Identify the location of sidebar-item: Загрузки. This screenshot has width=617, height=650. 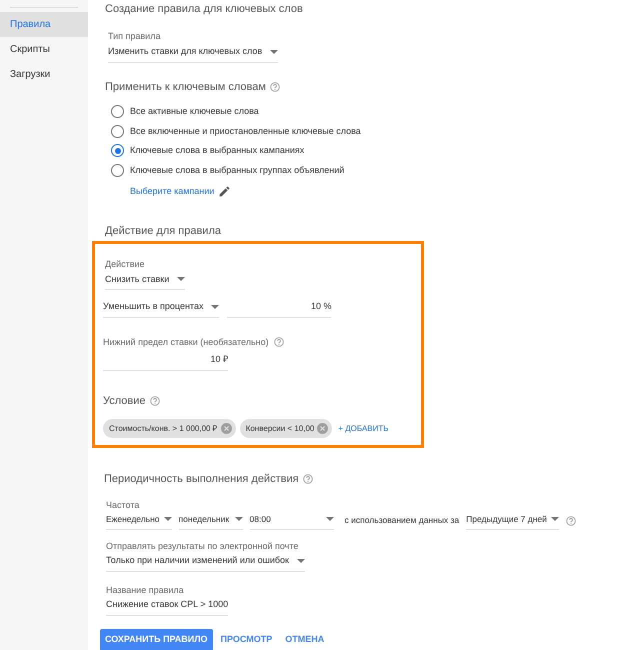
(44, 74).